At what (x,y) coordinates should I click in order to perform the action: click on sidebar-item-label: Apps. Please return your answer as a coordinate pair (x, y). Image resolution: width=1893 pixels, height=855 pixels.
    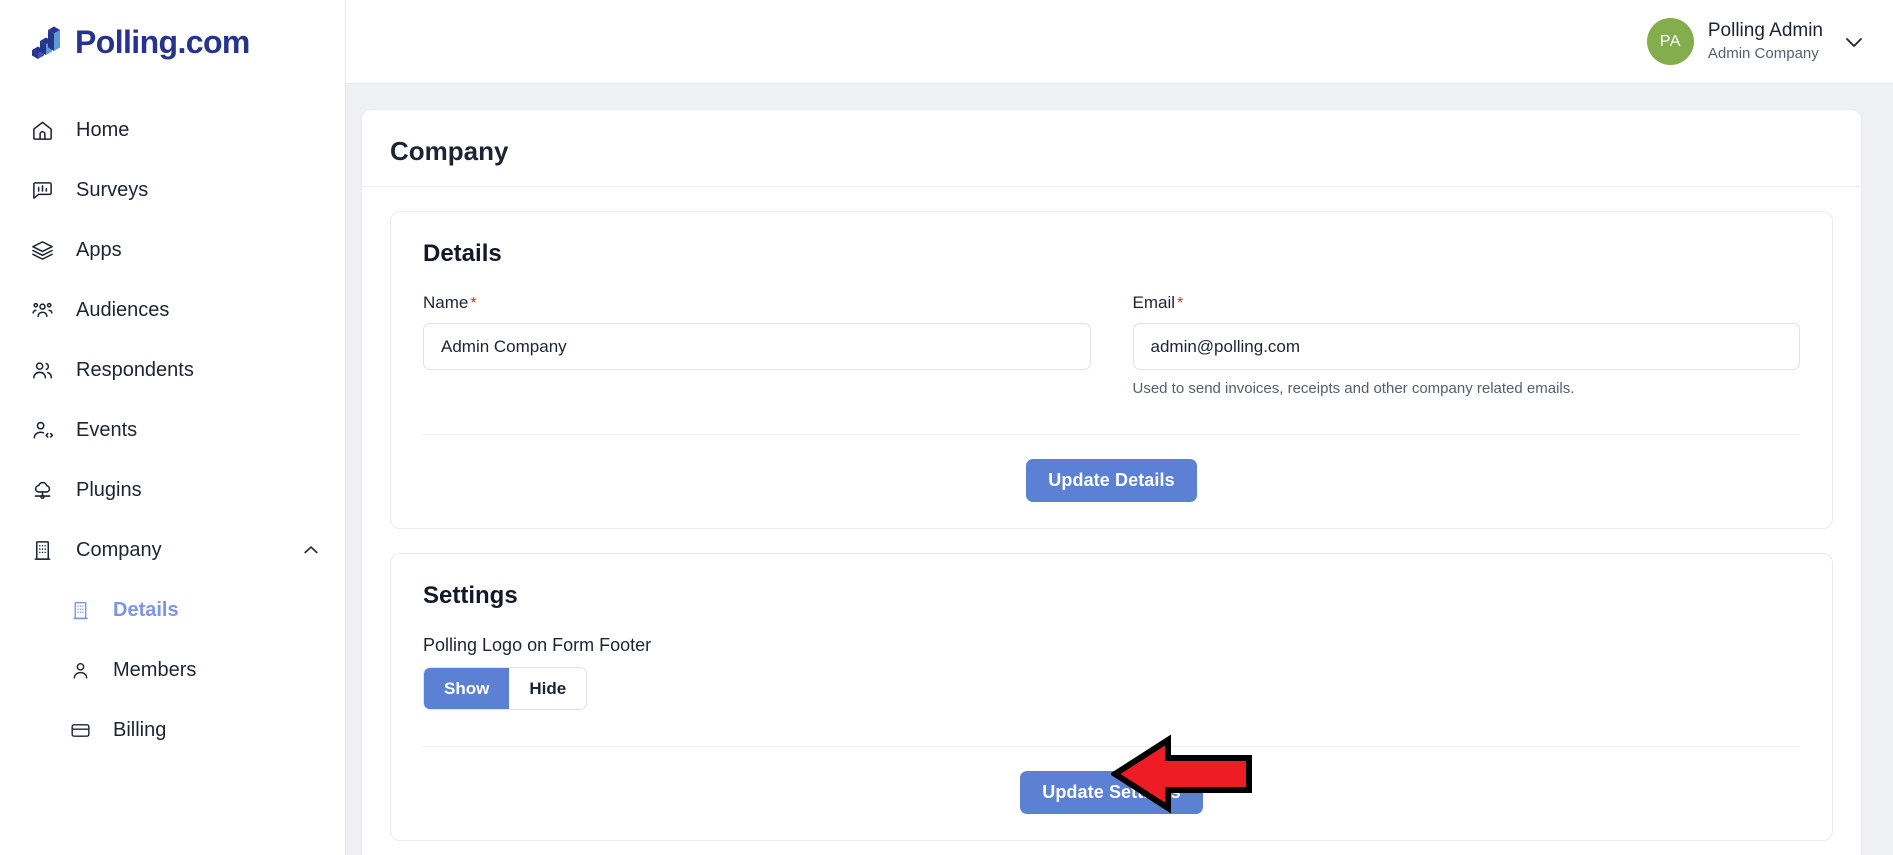
    Looking at the image, I should click on (99, 250).